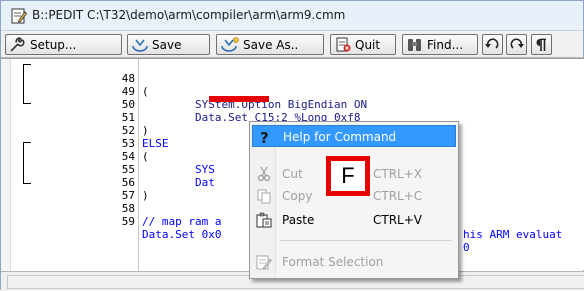 Image resolution: width=584 pixels, height=291 pixels. I want to click on copy-icon, so click(264, 196).